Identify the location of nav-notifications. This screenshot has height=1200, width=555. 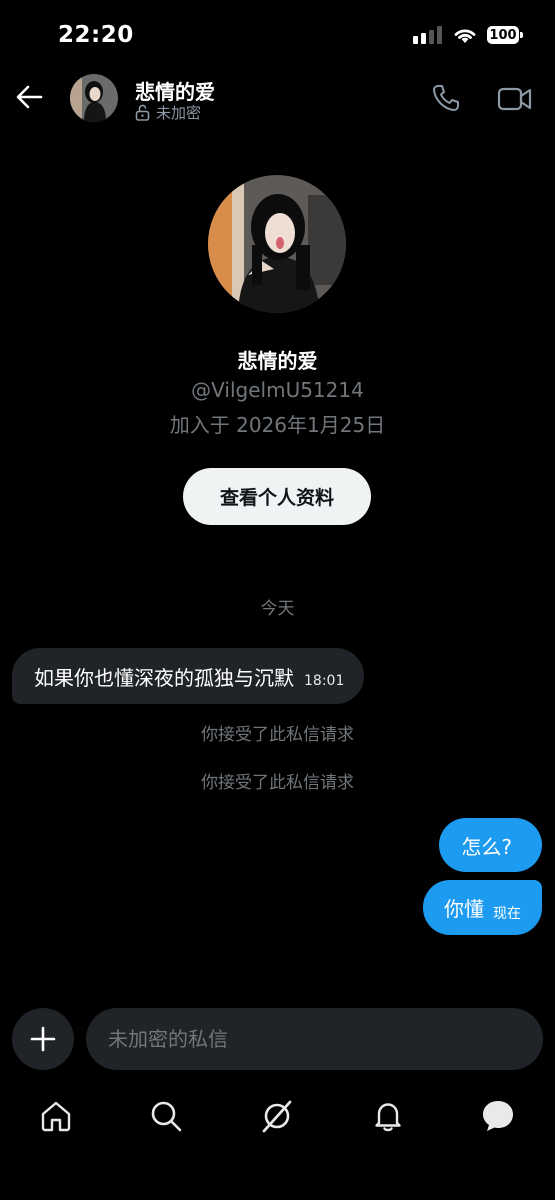
(388, 1116).